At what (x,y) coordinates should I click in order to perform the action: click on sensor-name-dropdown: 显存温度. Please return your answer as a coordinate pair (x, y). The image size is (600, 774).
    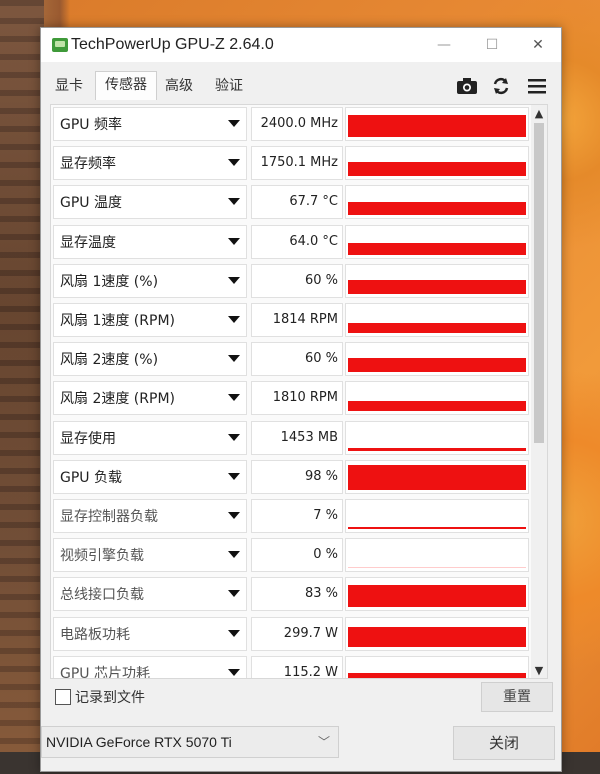
    Looking at the image, I should click on (150, 241).